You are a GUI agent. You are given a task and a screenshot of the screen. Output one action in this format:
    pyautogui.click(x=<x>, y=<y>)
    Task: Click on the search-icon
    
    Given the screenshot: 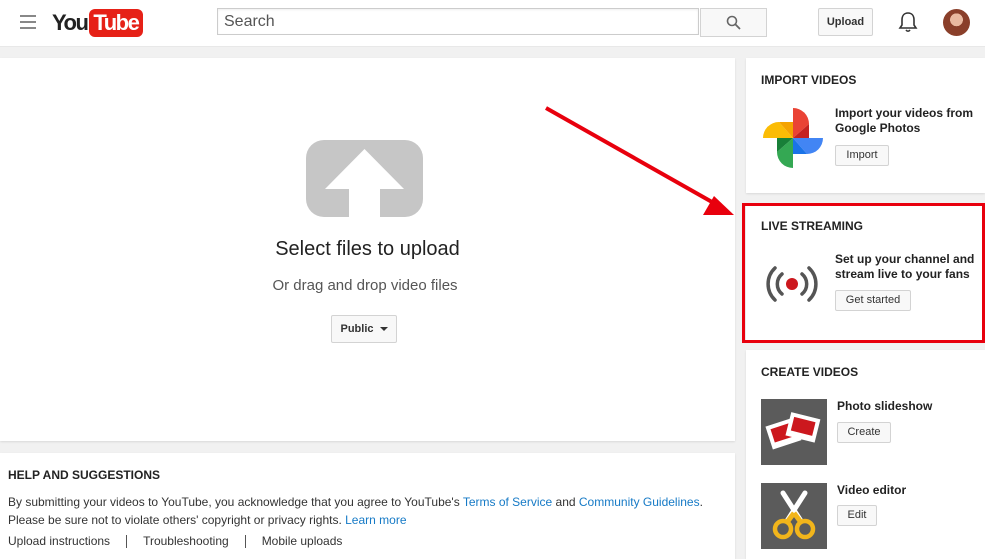 What is the action you would take?
    pyautogui.click(x=733, y=22)
    